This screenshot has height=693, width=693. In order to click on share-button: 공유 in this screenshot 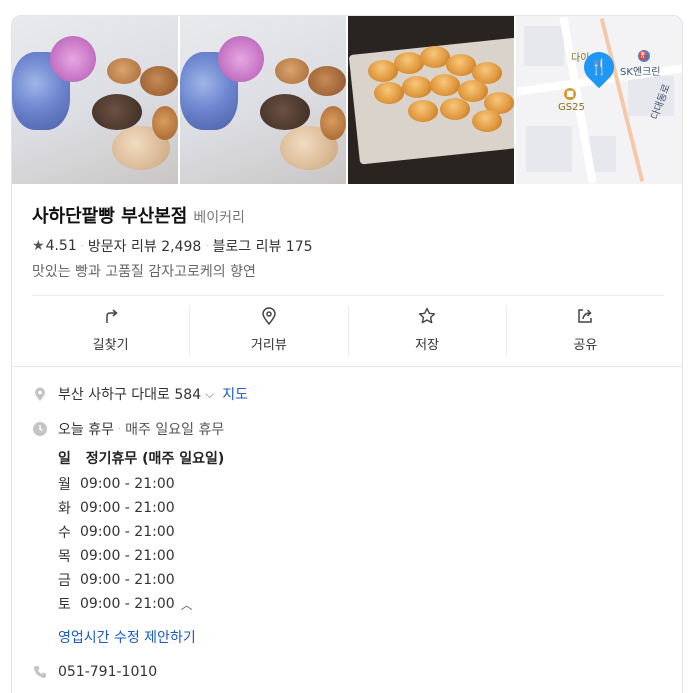, I will do `click(585, 331)`.